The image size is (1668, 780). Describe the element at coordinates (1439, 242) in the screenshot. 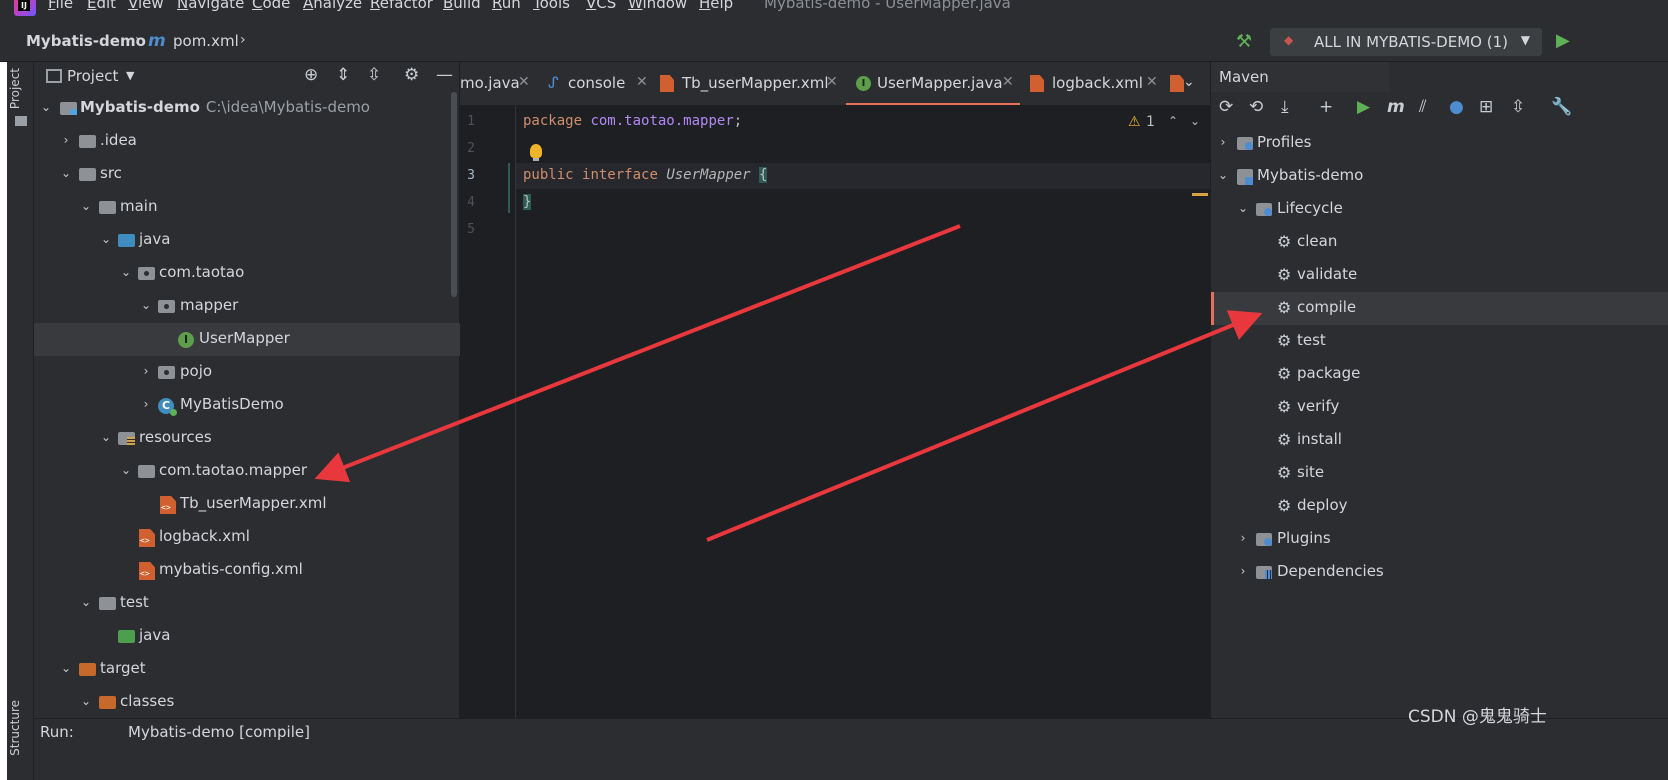

I see `maven-phase-clean: ⚙ clean` at that location.